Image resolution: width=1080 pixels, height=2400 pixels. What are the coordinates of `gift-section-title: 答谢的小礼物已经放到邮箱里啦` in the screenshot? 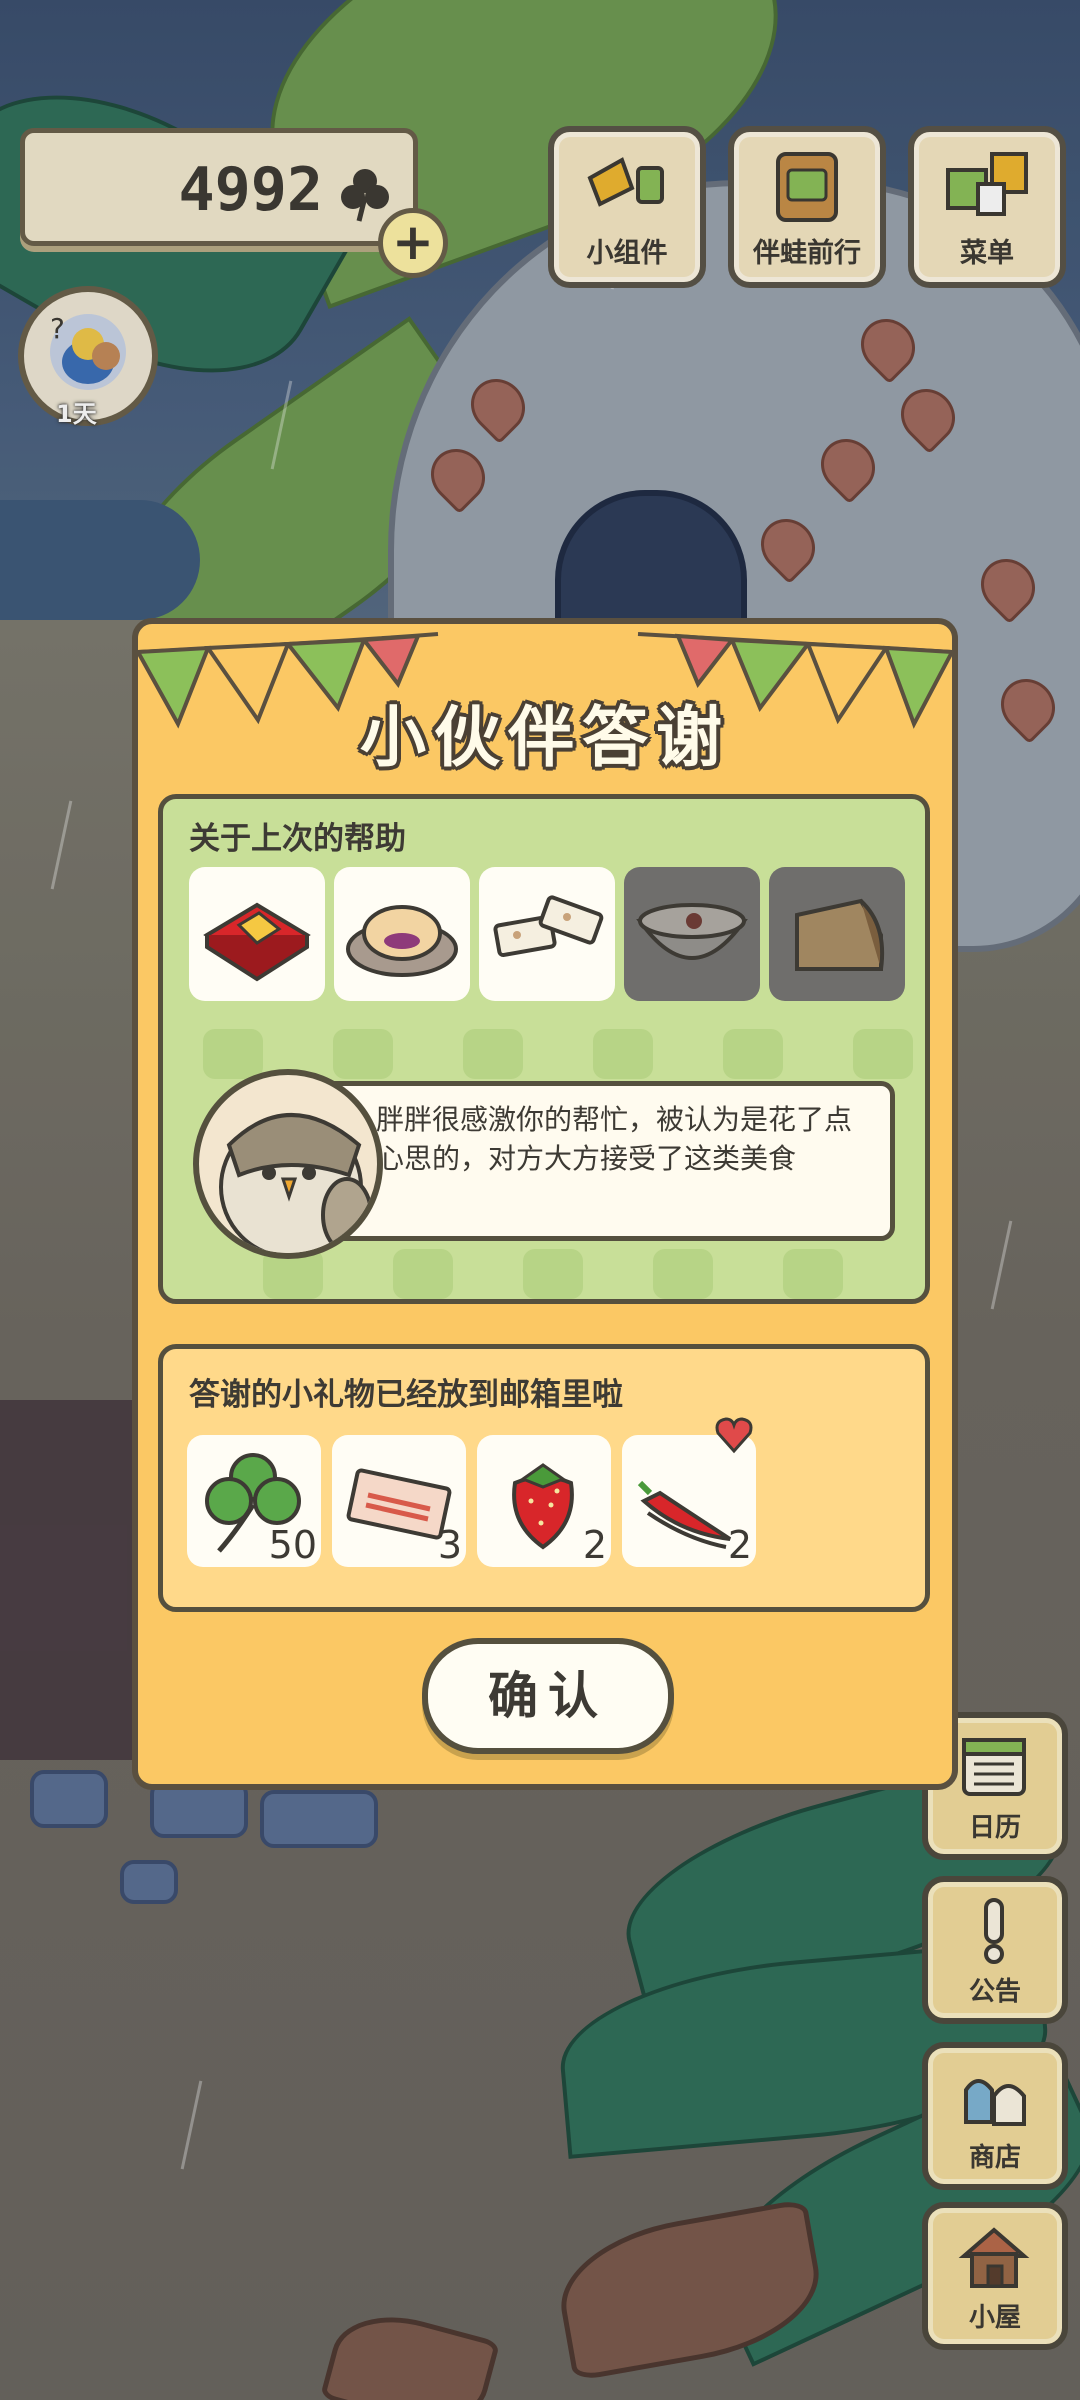 It's located at (406, 1395).